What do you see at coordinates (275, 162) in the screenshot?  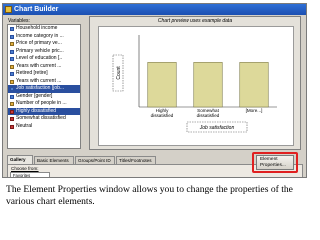 I see `highlight-box` at bounding box center [275, 162].